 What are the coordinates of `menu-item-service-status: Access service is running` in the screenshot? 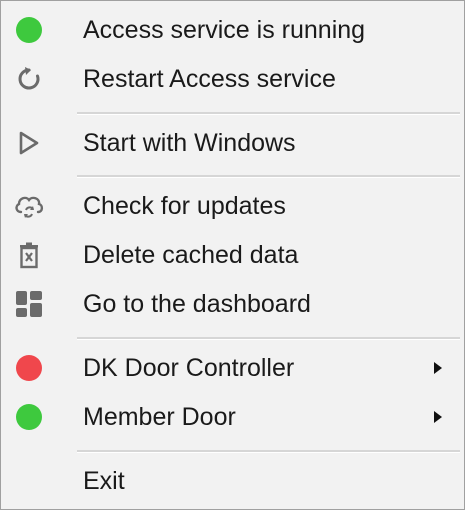 It's located at (232, 30).